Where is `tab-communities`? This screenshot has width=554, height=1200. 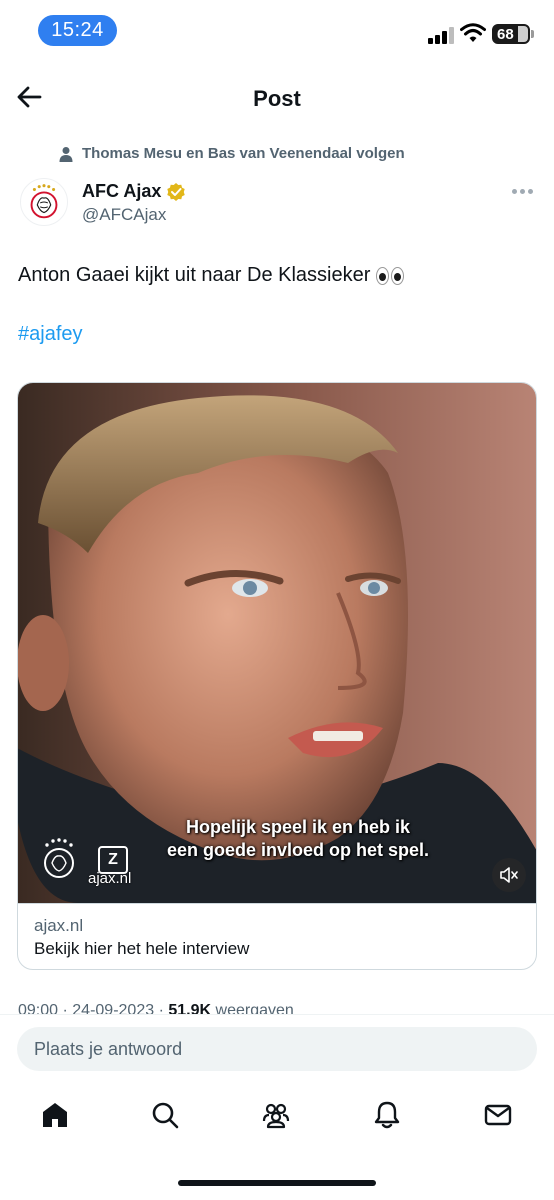
tab-communities is located at coordinates (276, 1115).